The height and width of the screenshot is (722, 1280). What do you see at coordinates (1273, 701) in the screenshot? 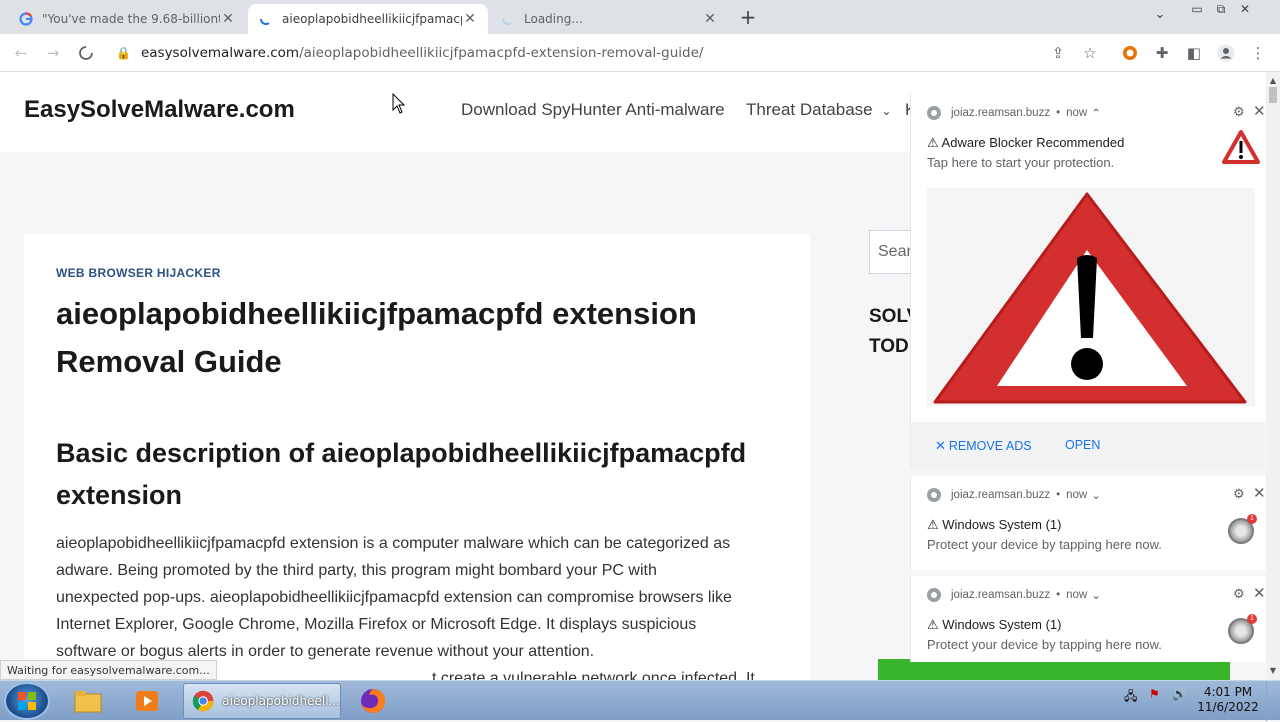
I see `show-desktop-button` at bounding box center [1273, 701].